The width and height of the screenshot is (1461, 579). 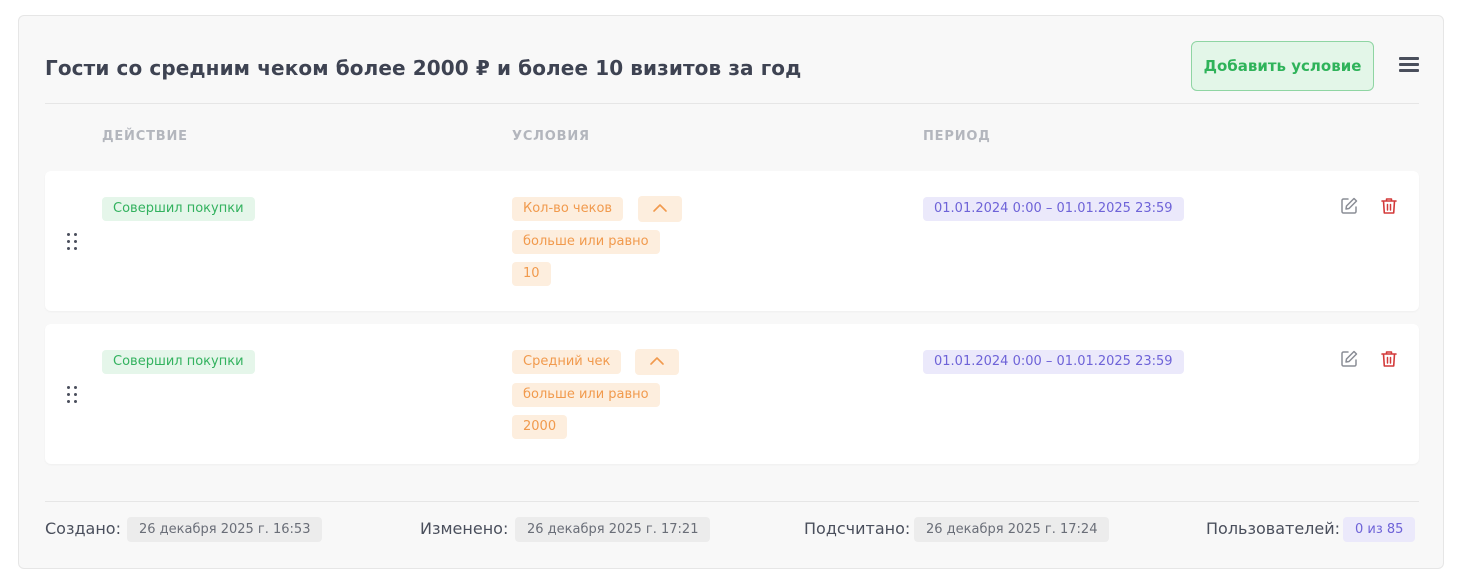 What do you see at coordinates (1012, 529) in the screenshot?
I see `counted-value: 26 декабря 2025 г. 17:24` at bounding box center [1012, 529].